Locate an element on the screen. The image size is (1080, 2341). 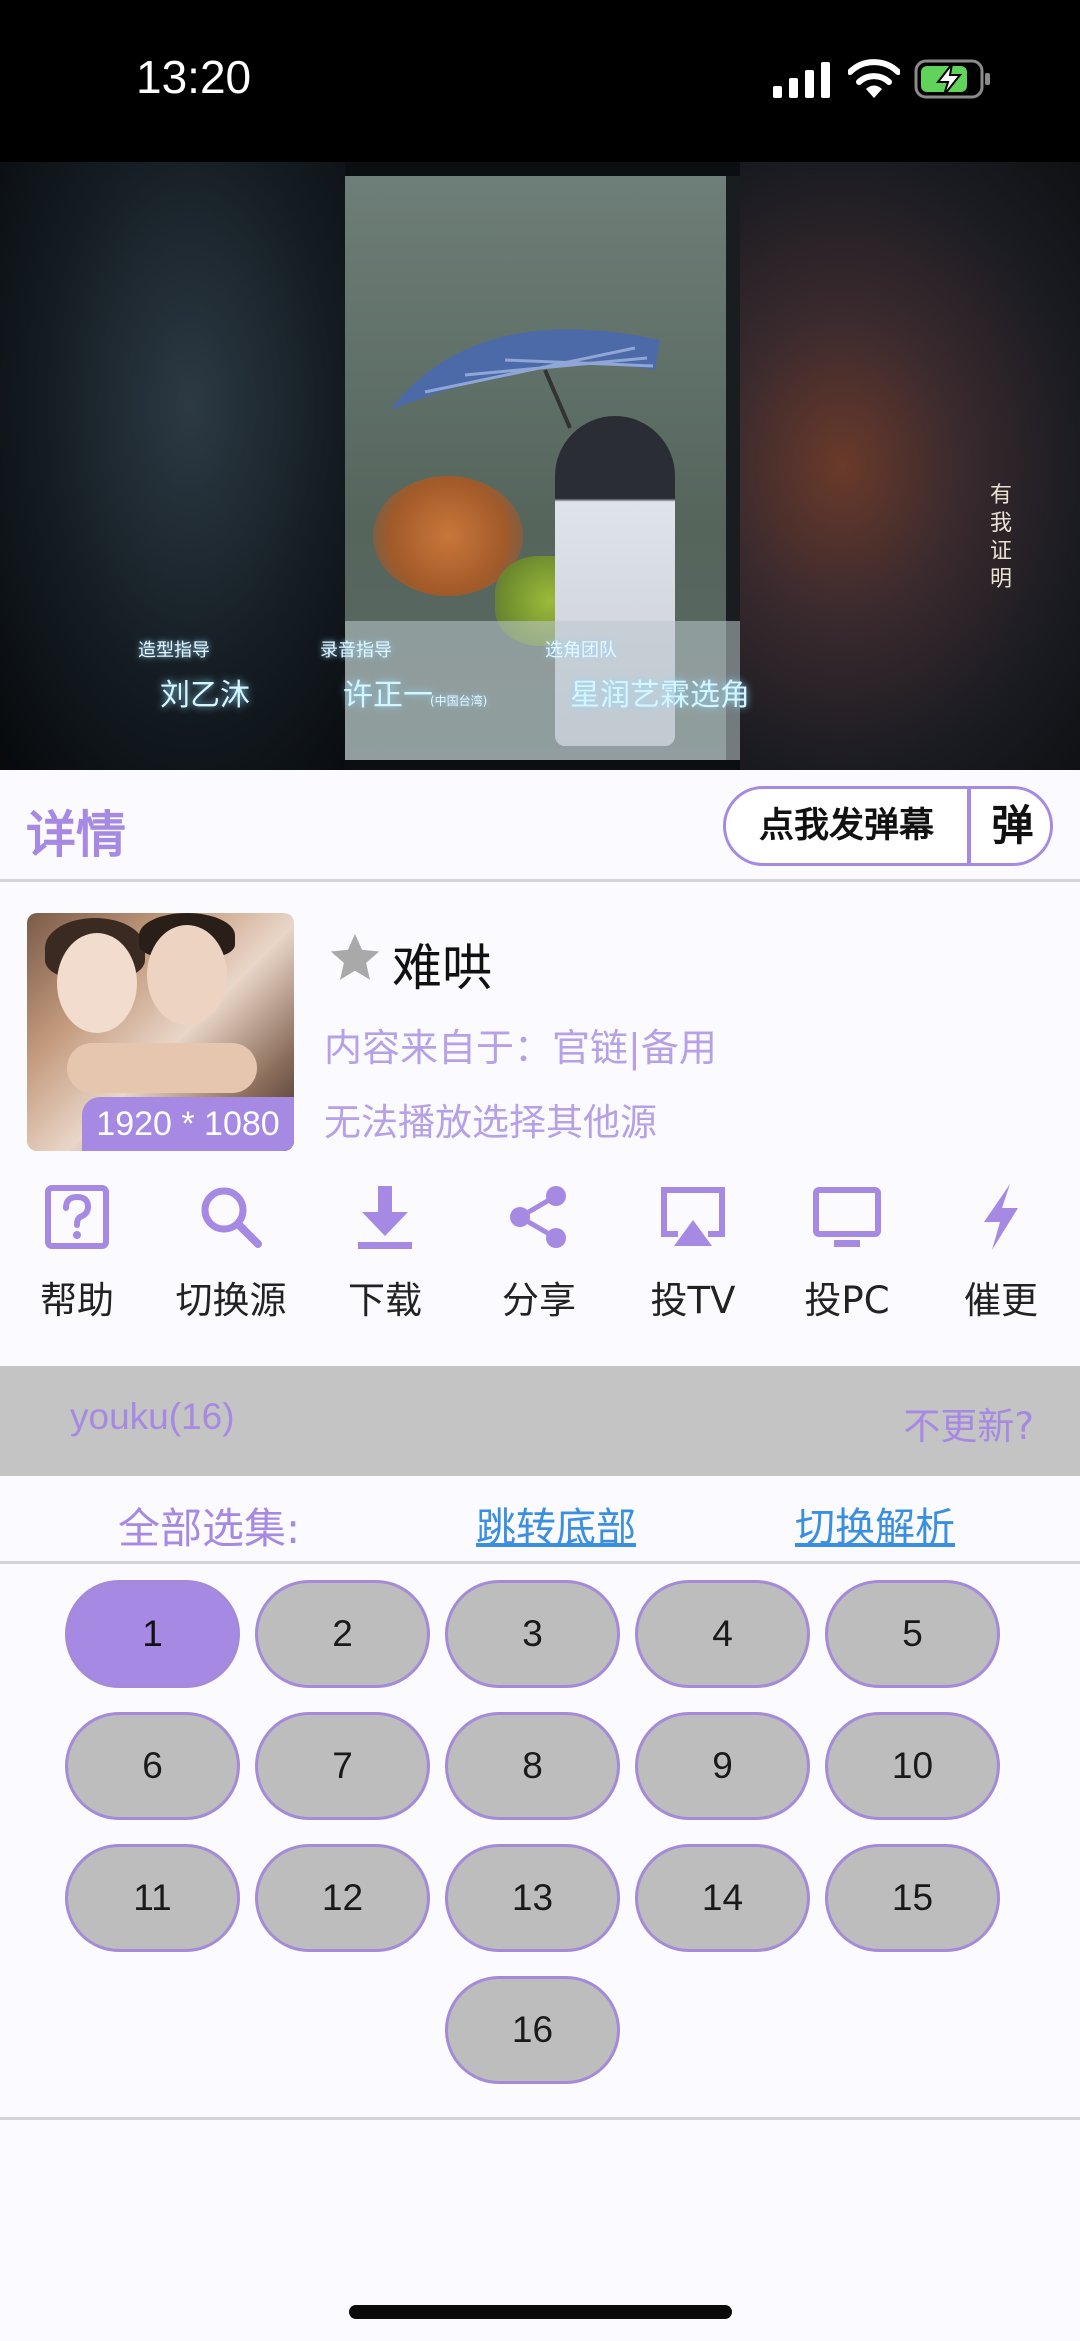
umbrella-image is located at coordinates (525, 379).